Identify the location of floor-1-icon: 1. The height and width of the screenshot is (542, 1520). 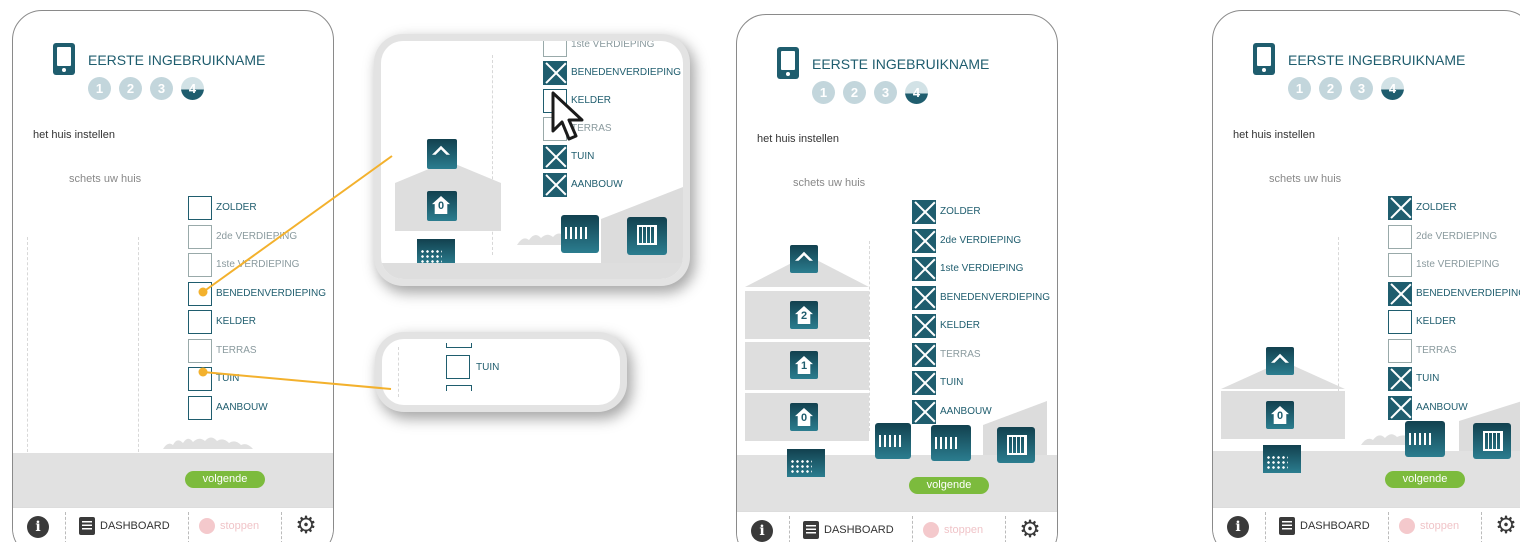
(804, 365).